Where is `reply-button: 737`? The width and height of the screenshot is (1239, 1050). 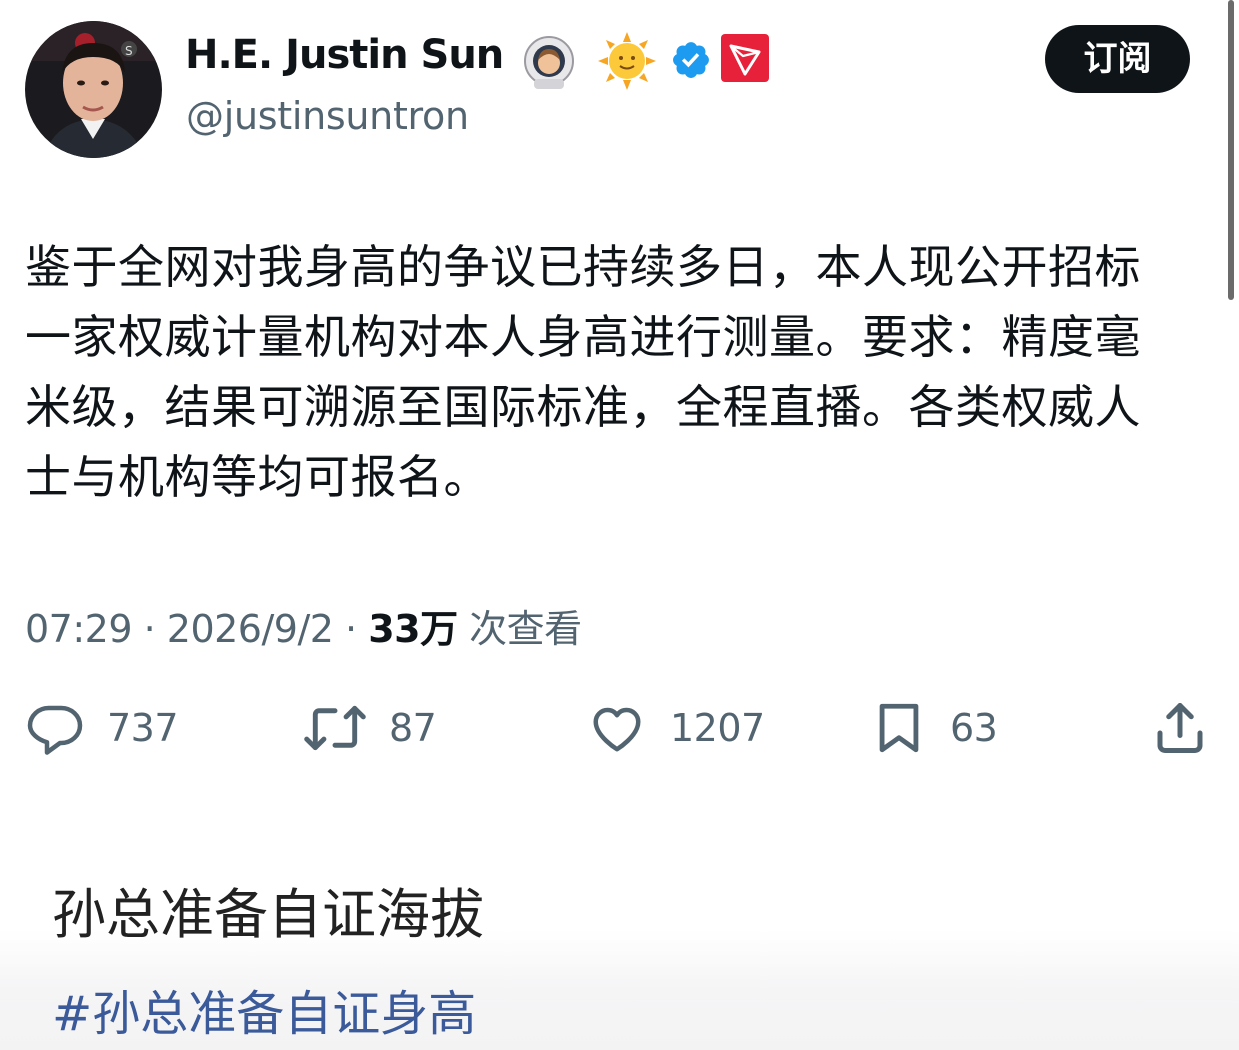
reply-button: 737 is located at coordinates (102, 728).